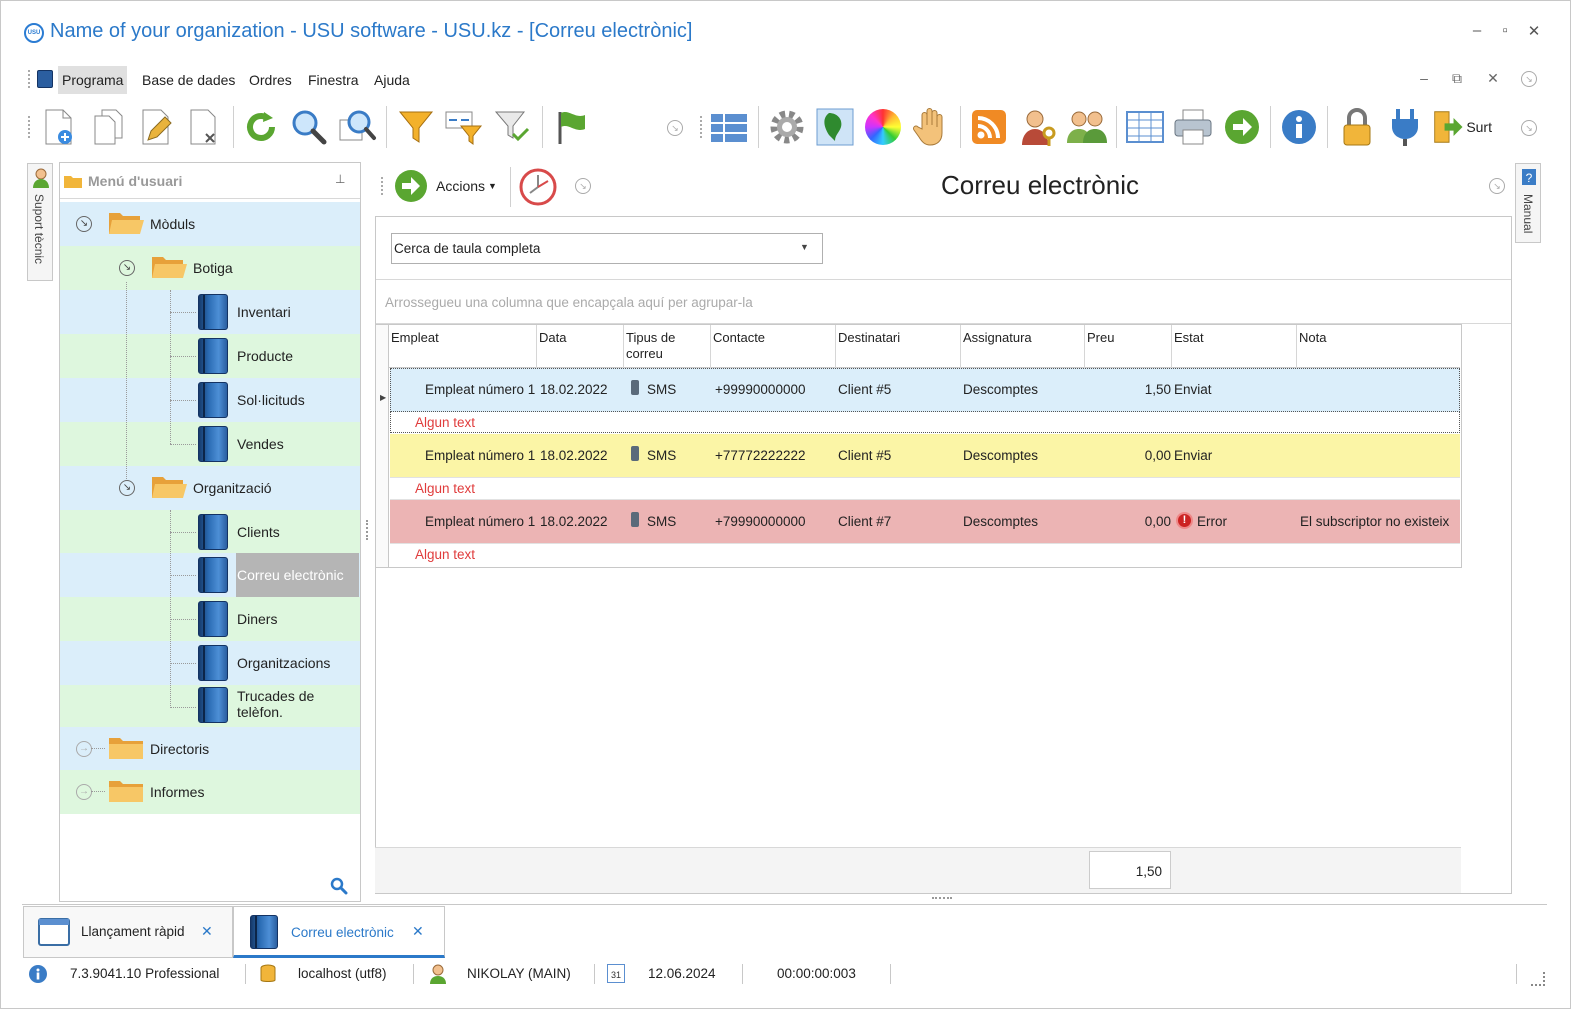  Describe the element at coordinates (210, 356) in the screenshot. I see `tree-item-product: Producte` at that location.